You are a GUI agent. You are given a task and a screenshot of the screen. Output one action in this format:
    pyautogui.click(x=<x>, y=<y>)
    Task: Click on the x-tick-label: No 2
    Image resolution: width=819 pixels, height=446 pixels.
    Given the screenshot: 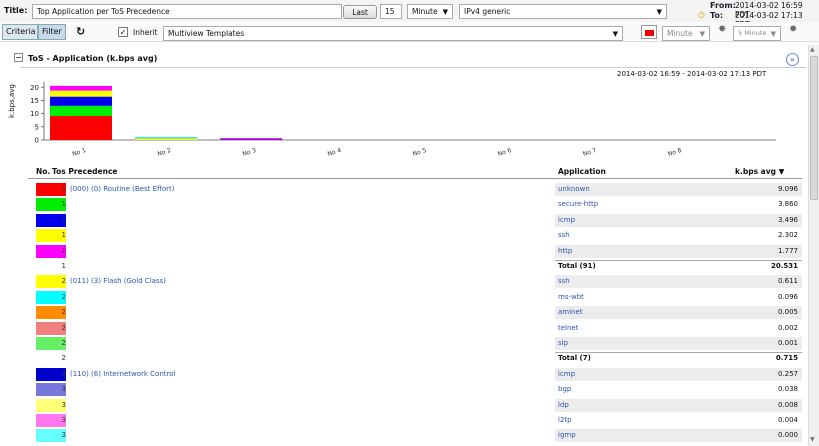 What is the action you would take?
    pyautogui.click(x=165, y=152)
    